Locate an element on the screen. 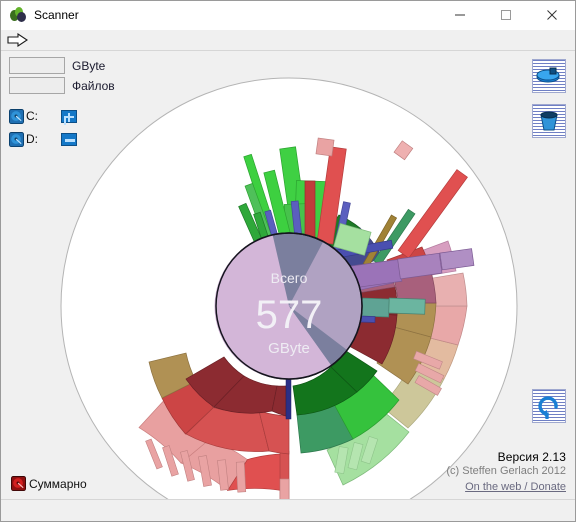  status-bar is located at coordinates (288, 510).